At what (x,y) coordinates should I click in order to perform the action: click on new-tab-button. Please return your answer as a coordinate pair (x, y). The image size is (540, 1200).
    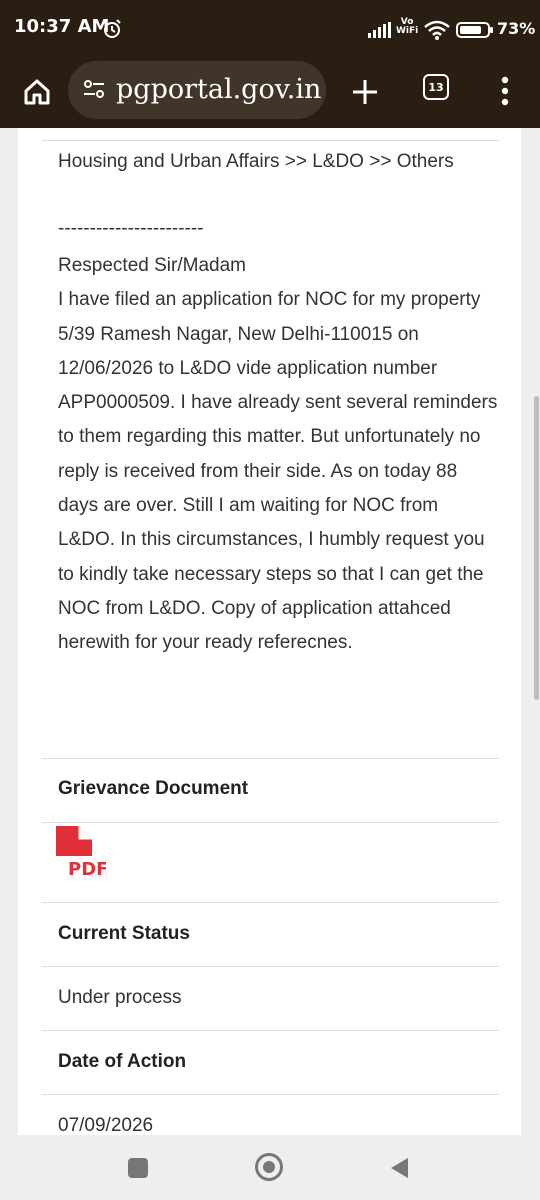
    Looking at the image, I should click on (365, 92).